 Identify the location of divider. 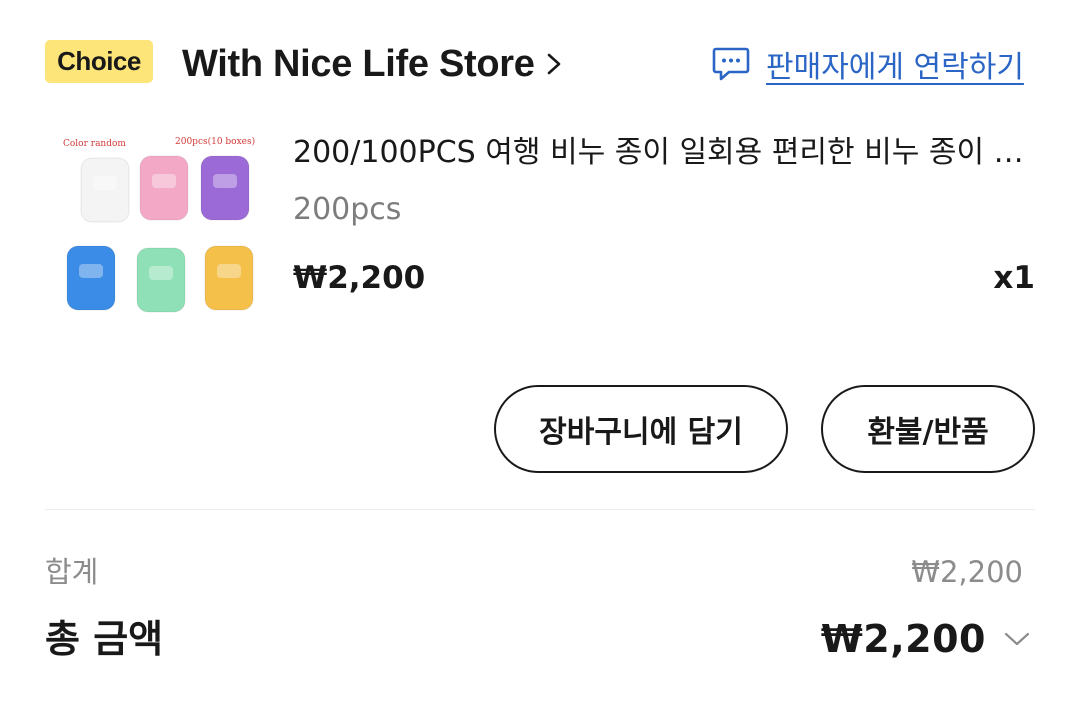
(540, 509).